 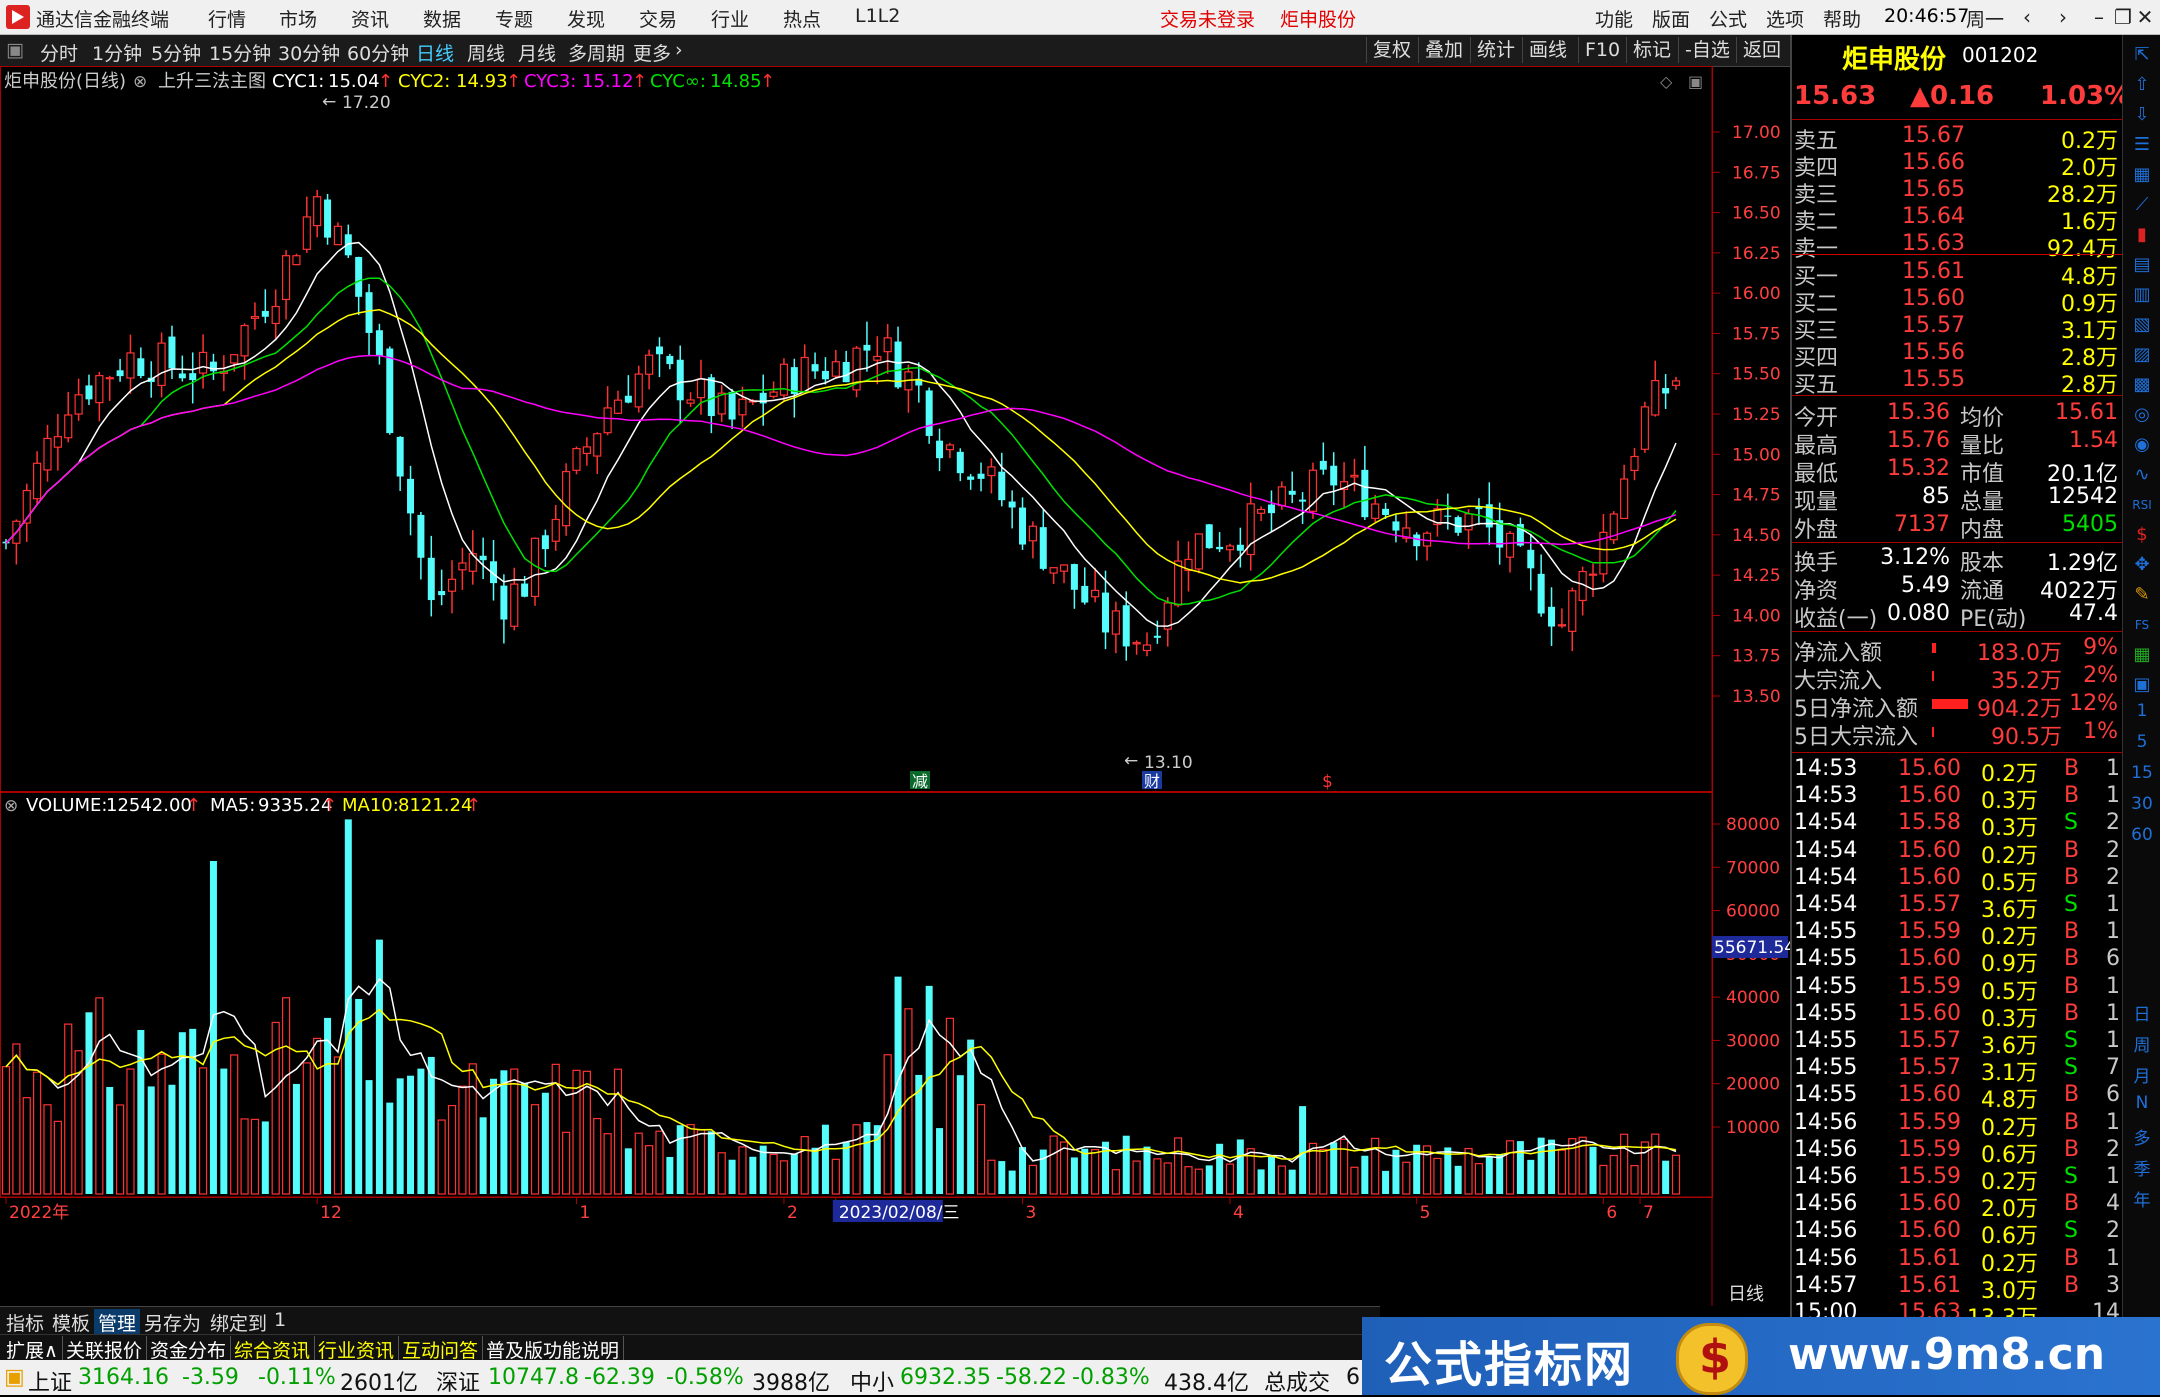 What do you see at coordinates (1761, 50) in the screenshot?
I see `tool-fanhui: 返回` at bounding box center [1761, 50].